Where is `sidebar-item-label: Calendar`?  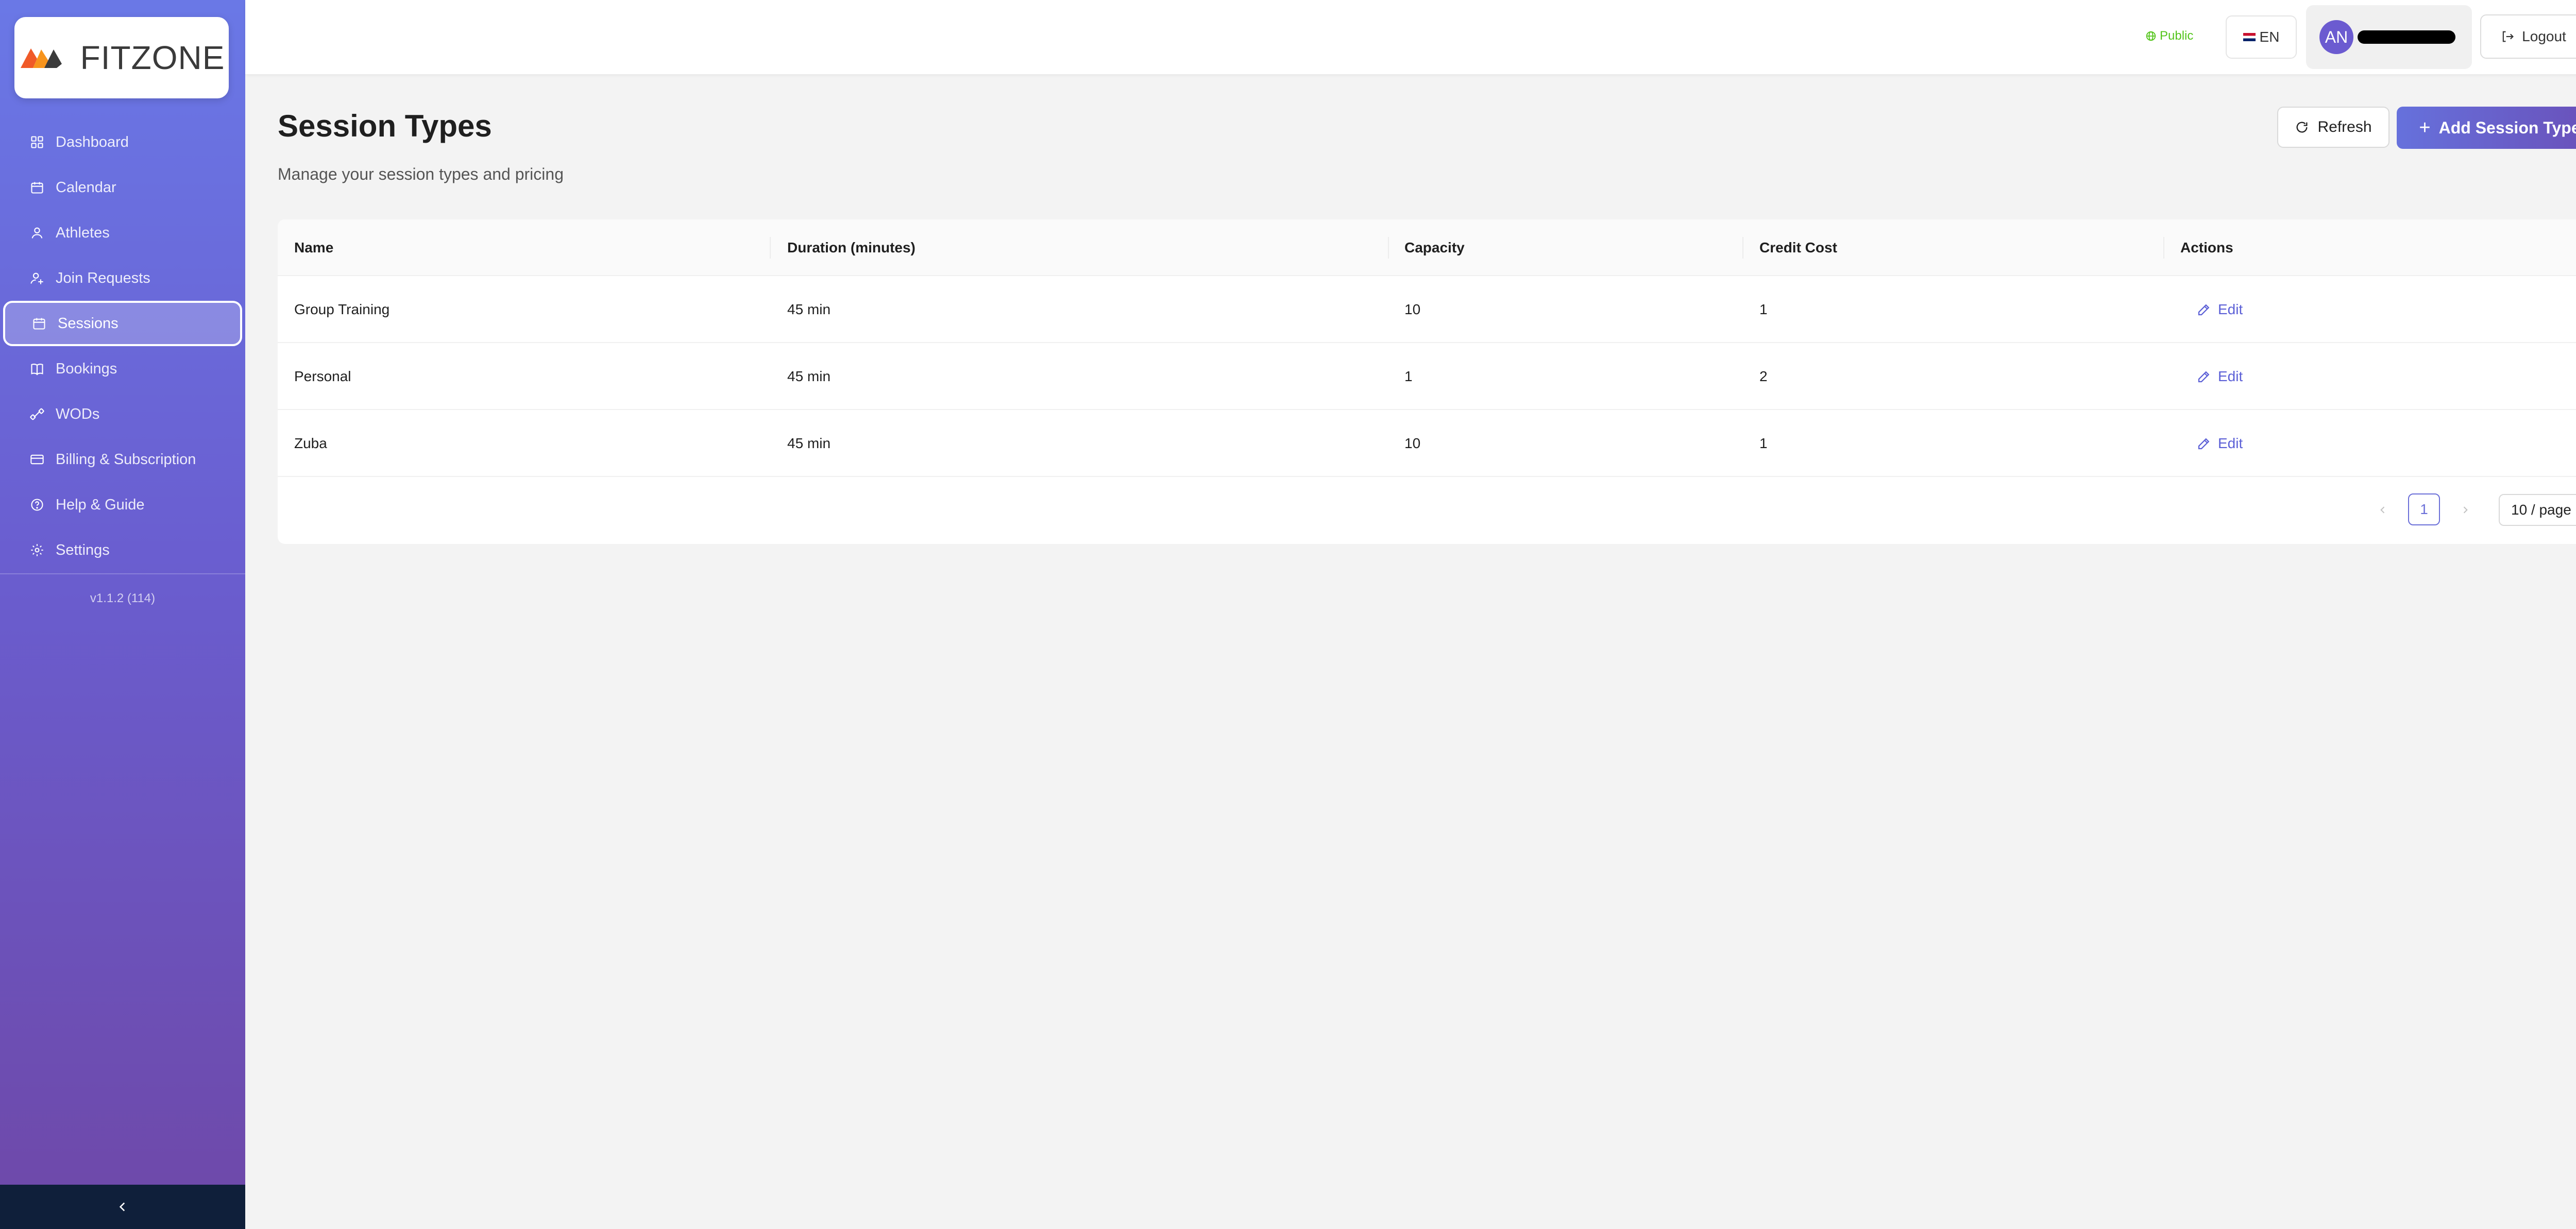 sidebar-item-label: Calendar is located at coordinates (86, 187).